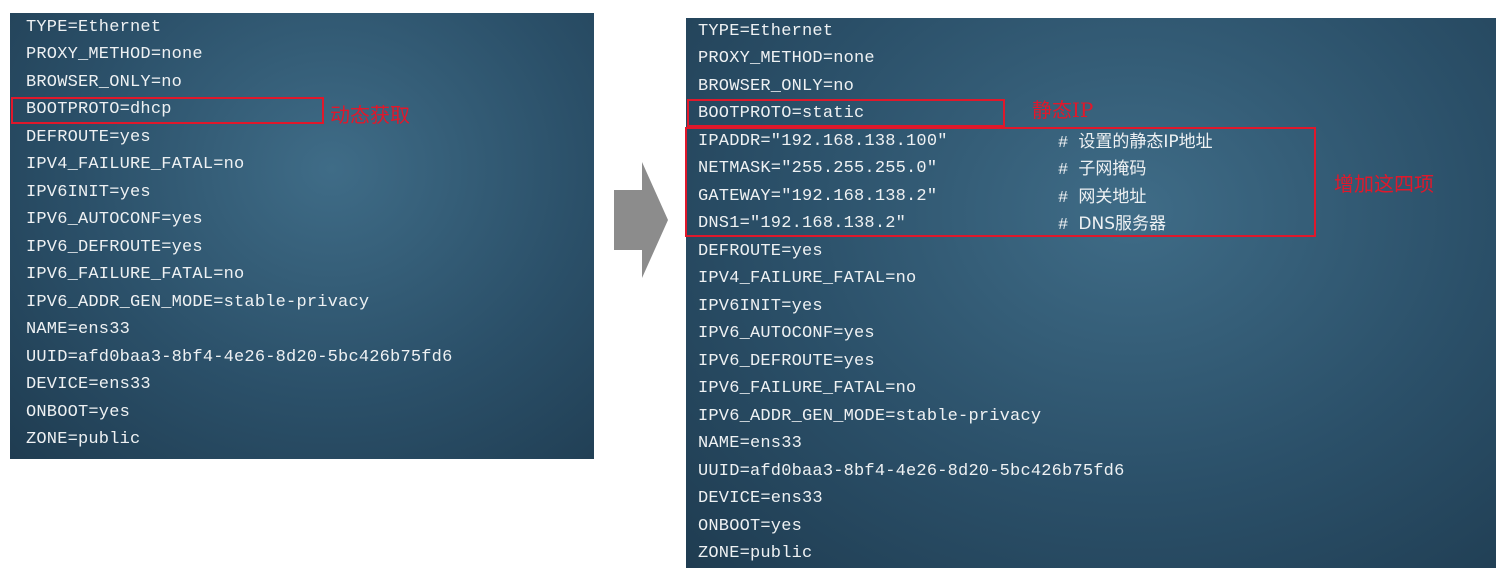 Image resolution: width=1512 pixels, height=576 pixels. Describe the element at coordinates (1384, 184) in the screenshot. I see `annotation-add-four-items: 增加这四项` at that location.